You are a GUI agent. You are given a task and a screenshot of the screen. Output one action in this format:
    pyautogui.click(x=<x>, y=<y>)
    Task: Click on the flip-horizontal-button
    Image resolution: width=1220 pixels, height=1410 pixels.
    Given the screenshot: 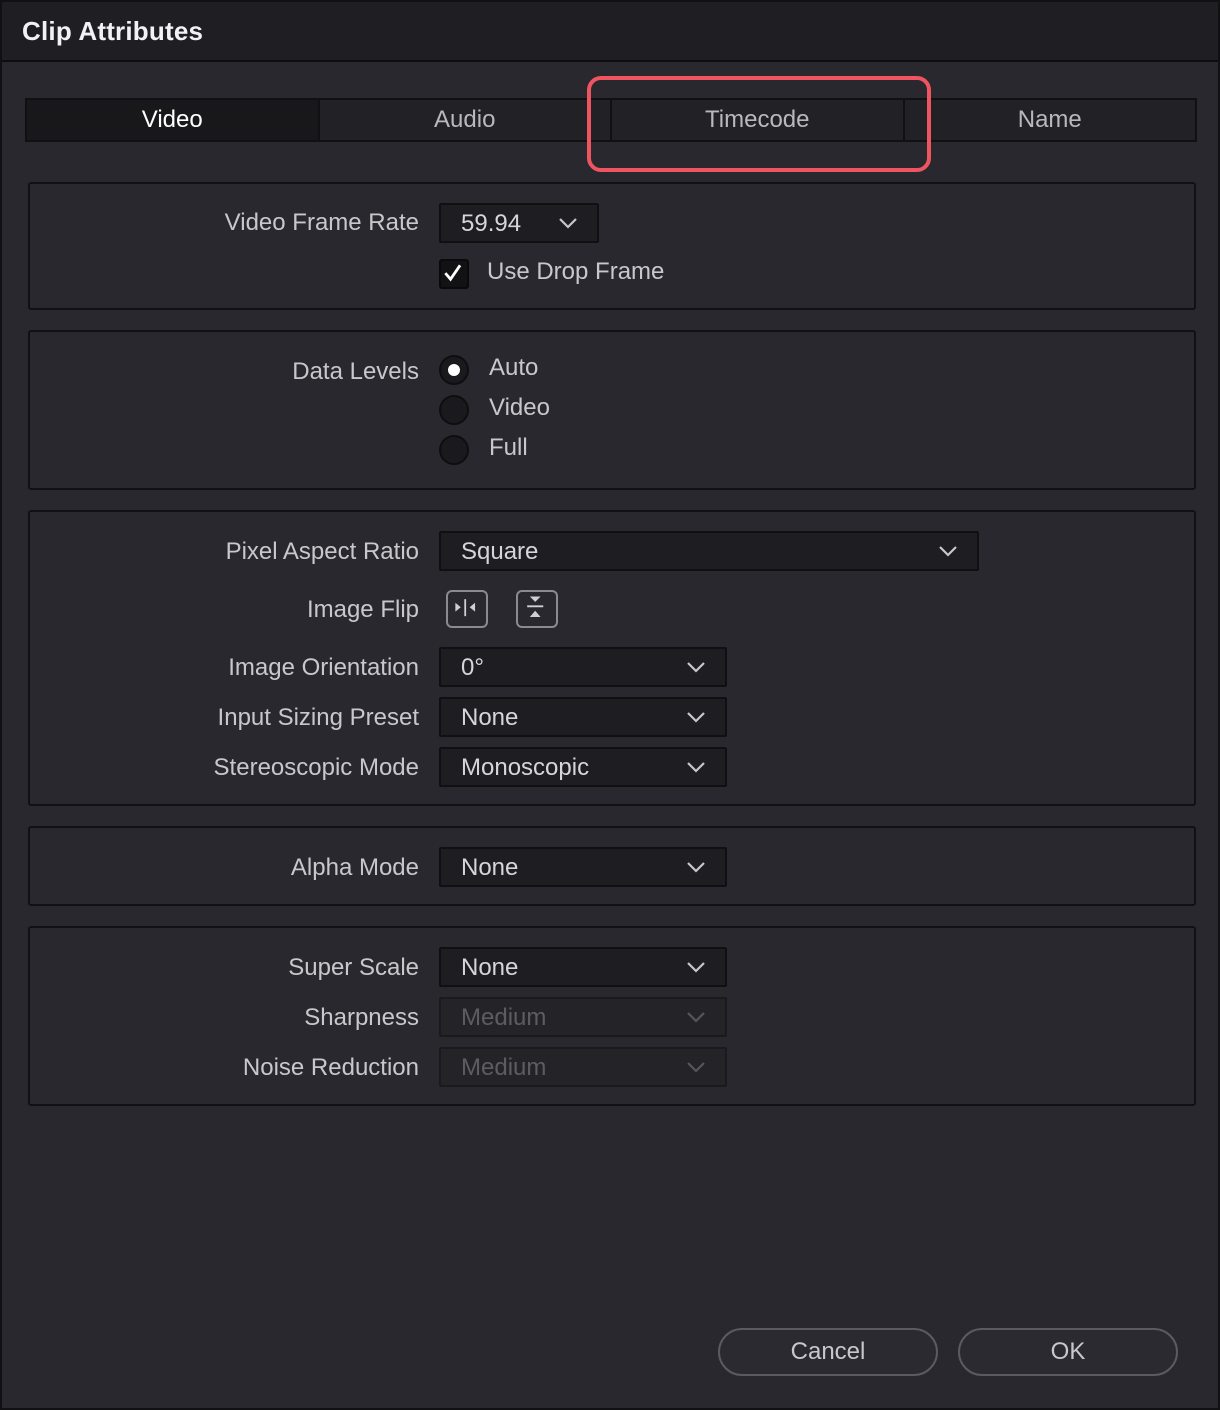 What is the action you would take?
    pyautogui.click(x=467, y=609)
    